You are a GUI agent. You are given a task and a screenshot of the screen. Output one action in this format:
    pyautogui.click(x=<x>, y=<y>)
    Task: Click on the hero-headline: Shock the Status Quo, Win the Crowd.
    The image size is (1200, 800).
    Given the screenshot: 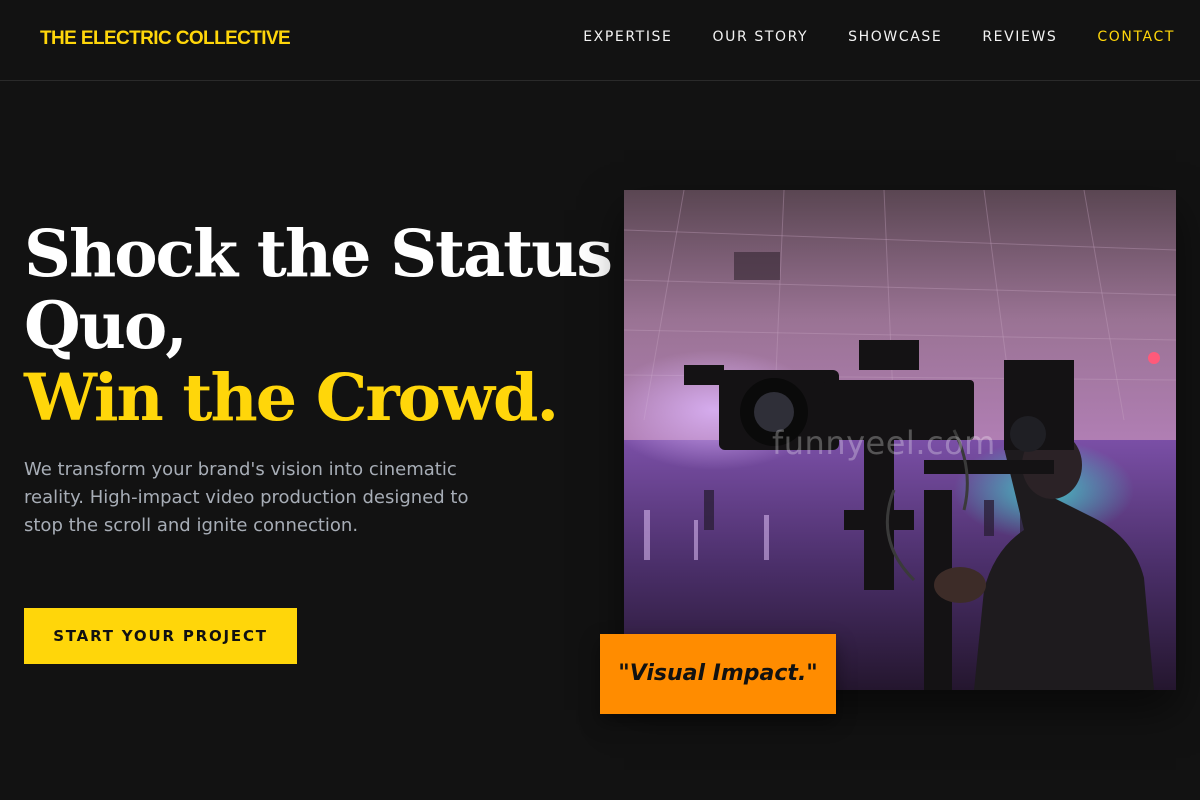 What is the action you would take?
    pyautogui.click(x=318, y=326)
    